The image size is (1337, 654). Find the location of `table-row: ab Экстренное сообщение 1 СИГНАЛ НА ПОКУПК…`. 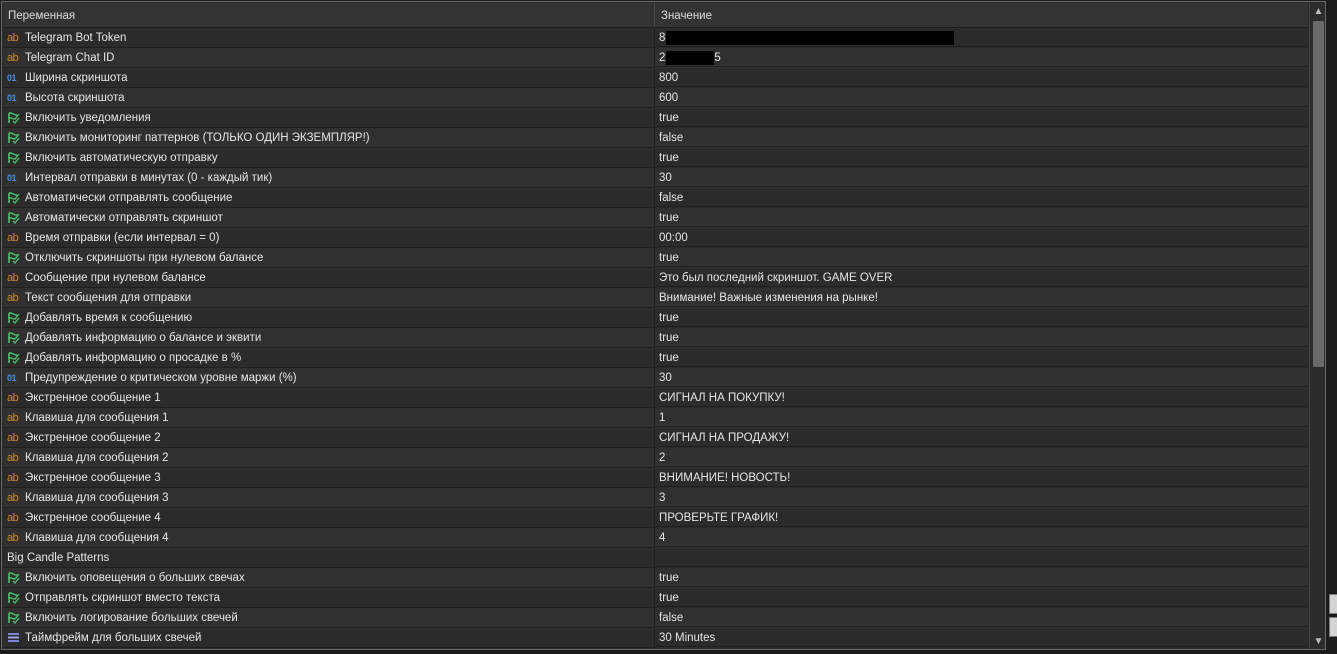

table-row: ab Экстренное сообщение 1 СИГНАЛ НА ПОКУПК… is located at coordinates (655, 398).